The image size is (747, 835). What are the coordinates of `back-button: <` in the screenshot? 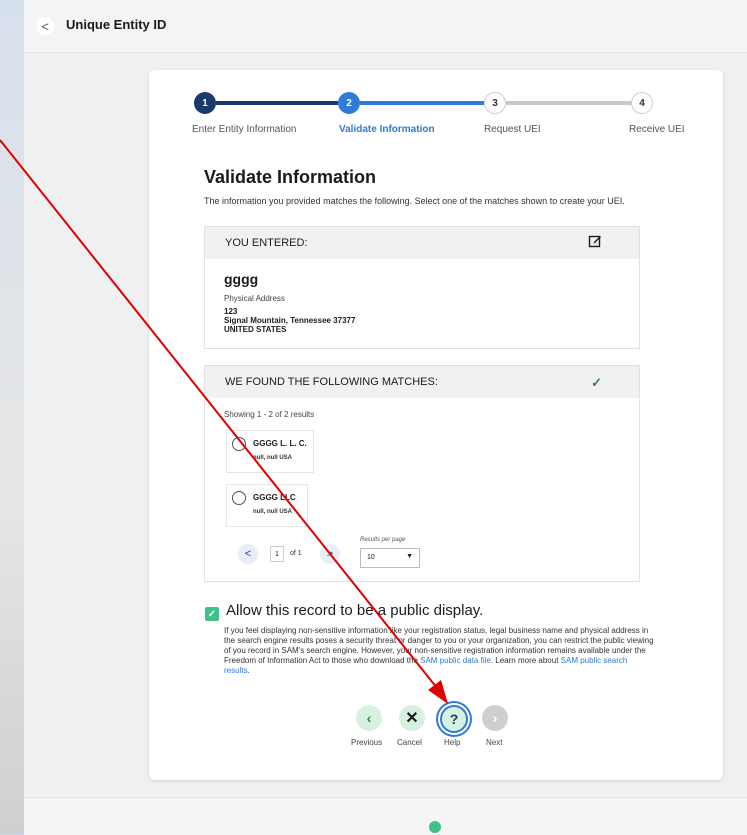 It's located at (45, 26).